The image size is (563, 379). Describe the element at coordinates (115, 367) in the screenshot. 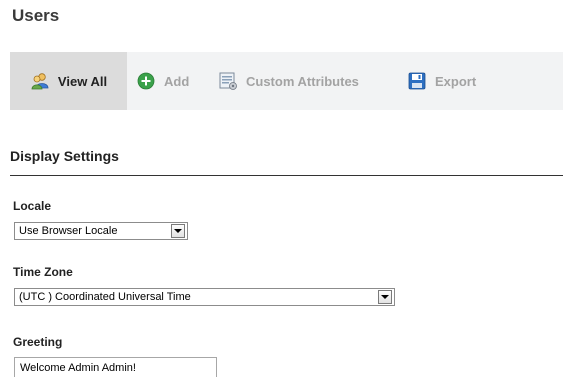

I see `greeting-input` at that location.